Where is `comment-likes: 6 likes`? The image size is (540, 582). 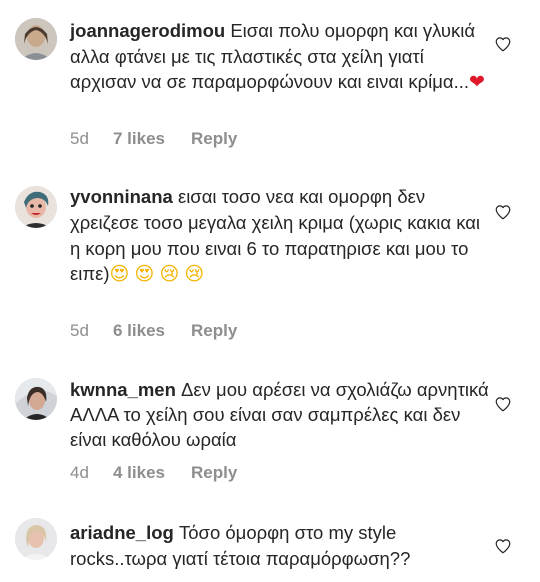
comment-likes: 6 likes is located at coordinates (152, 331).